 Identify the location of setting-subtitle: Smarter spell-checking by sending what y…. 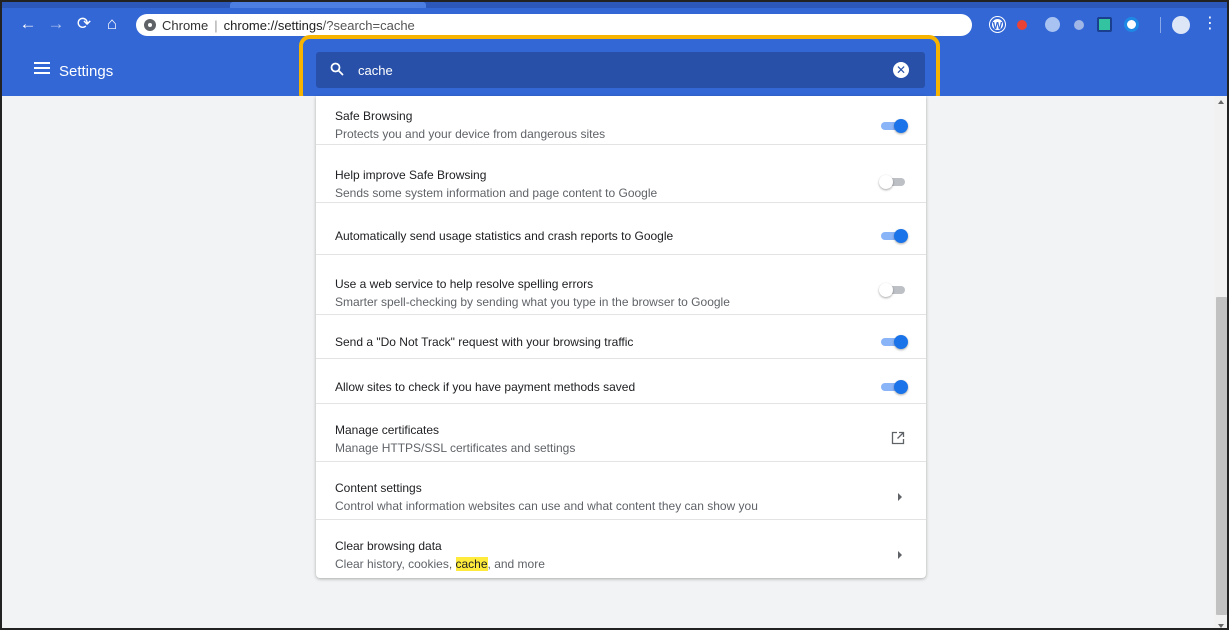
(532, 302).